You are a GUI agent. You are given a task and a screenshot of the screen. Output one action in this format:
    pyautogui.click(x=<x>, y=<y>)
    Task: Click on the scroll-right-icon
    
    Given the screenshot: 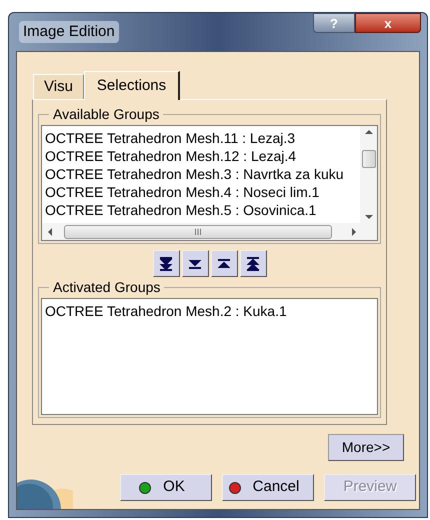 What is the action you would take?
    pyautogui.click(x=354, y=232)
    